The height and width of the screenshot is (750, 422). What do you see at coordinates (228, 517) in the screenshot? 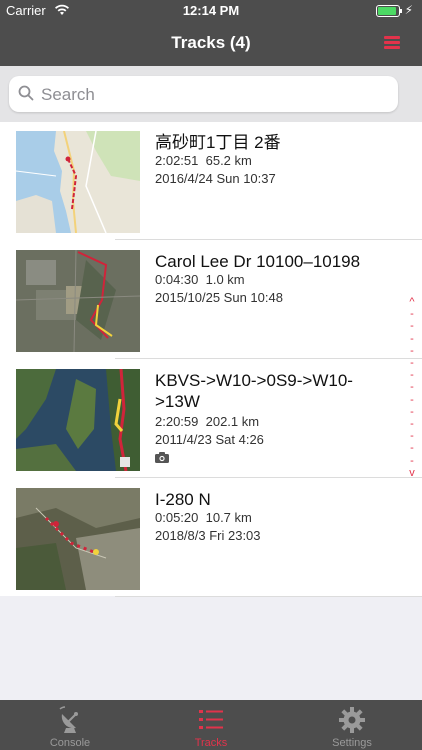
I see `track-distance: 10.7 km` at bounding box center [228, 517].